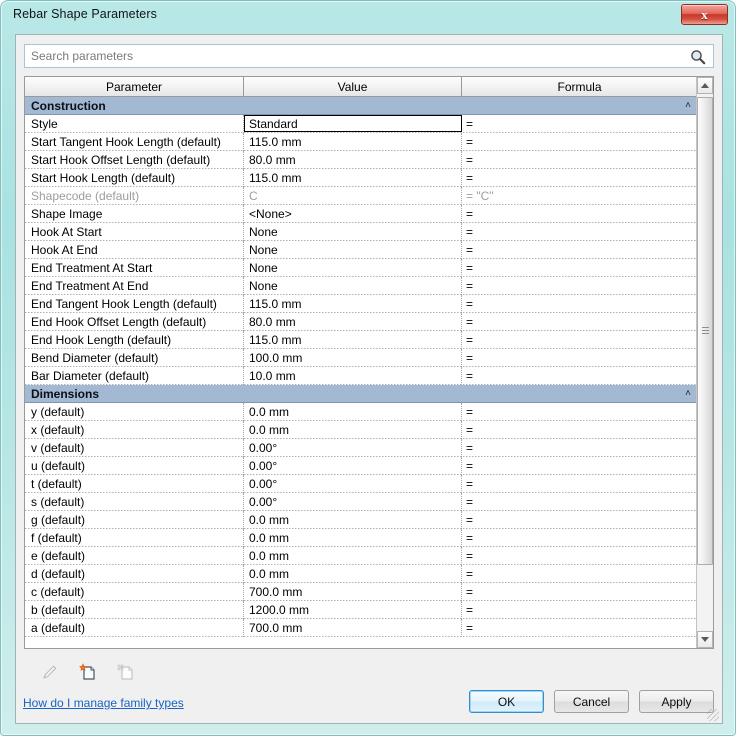 The width and height of the screenshot is (736, 742). Describe the element at coordinates (134, 286) in the screenshot. I see `parameter-name-cell: End Treatment At End` at that location.